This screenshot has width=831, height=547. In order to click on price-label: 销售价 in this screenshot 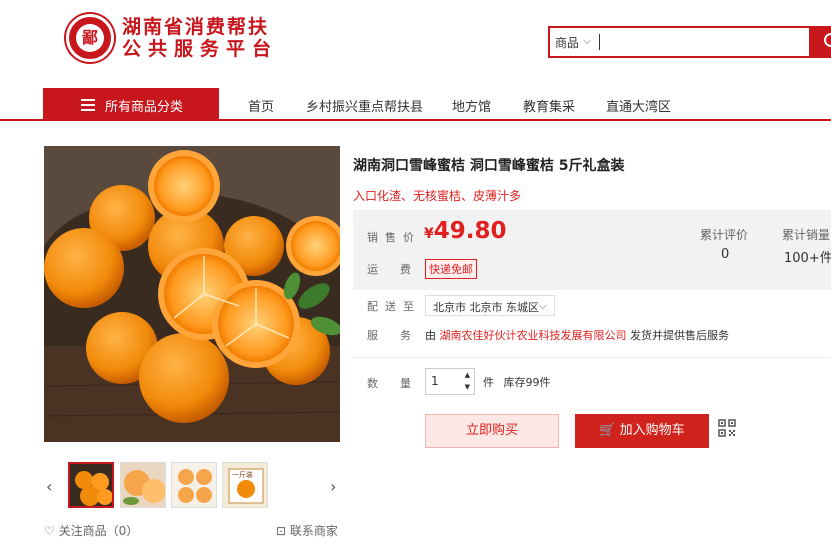, I will do `click(394, 237)`.